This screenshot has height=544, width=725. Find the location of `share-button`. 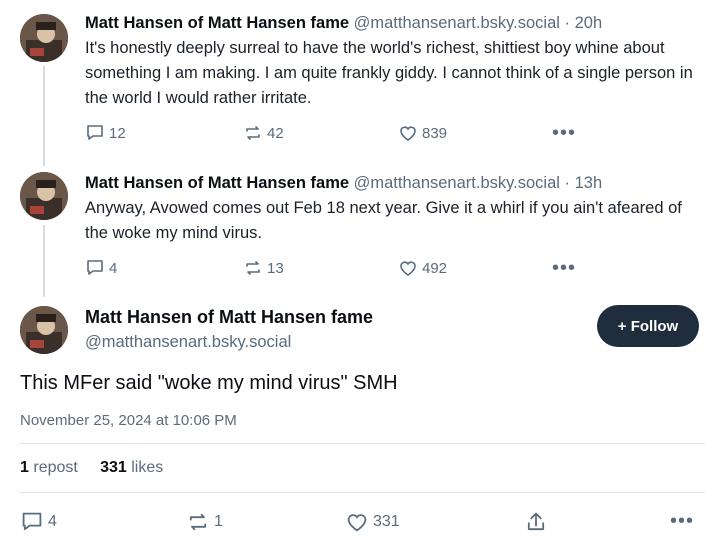

share-button is located at coordinates (536, 522).